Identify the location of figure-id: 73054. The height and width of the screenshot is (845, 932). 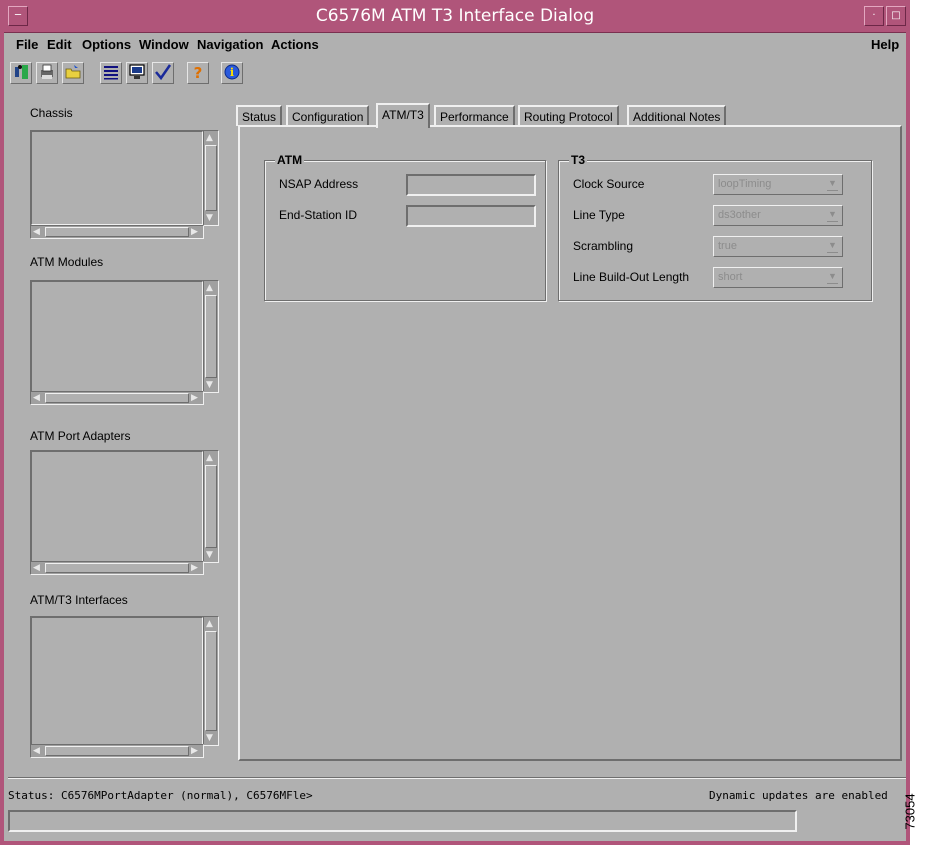
(917, 812).